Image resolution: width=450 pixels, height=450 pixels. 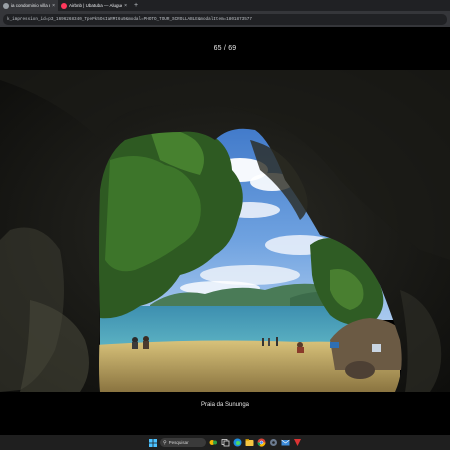 I want to click on search-icon: ⚲, so click(x=165, y=442).